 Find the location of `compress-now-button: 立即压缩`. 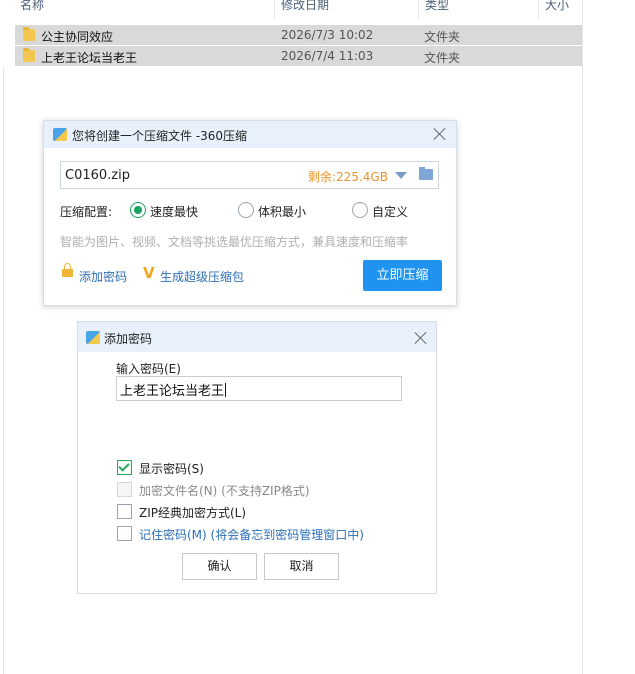

compress-now-button: 立即压缩 is located at coordinates (402, 275).